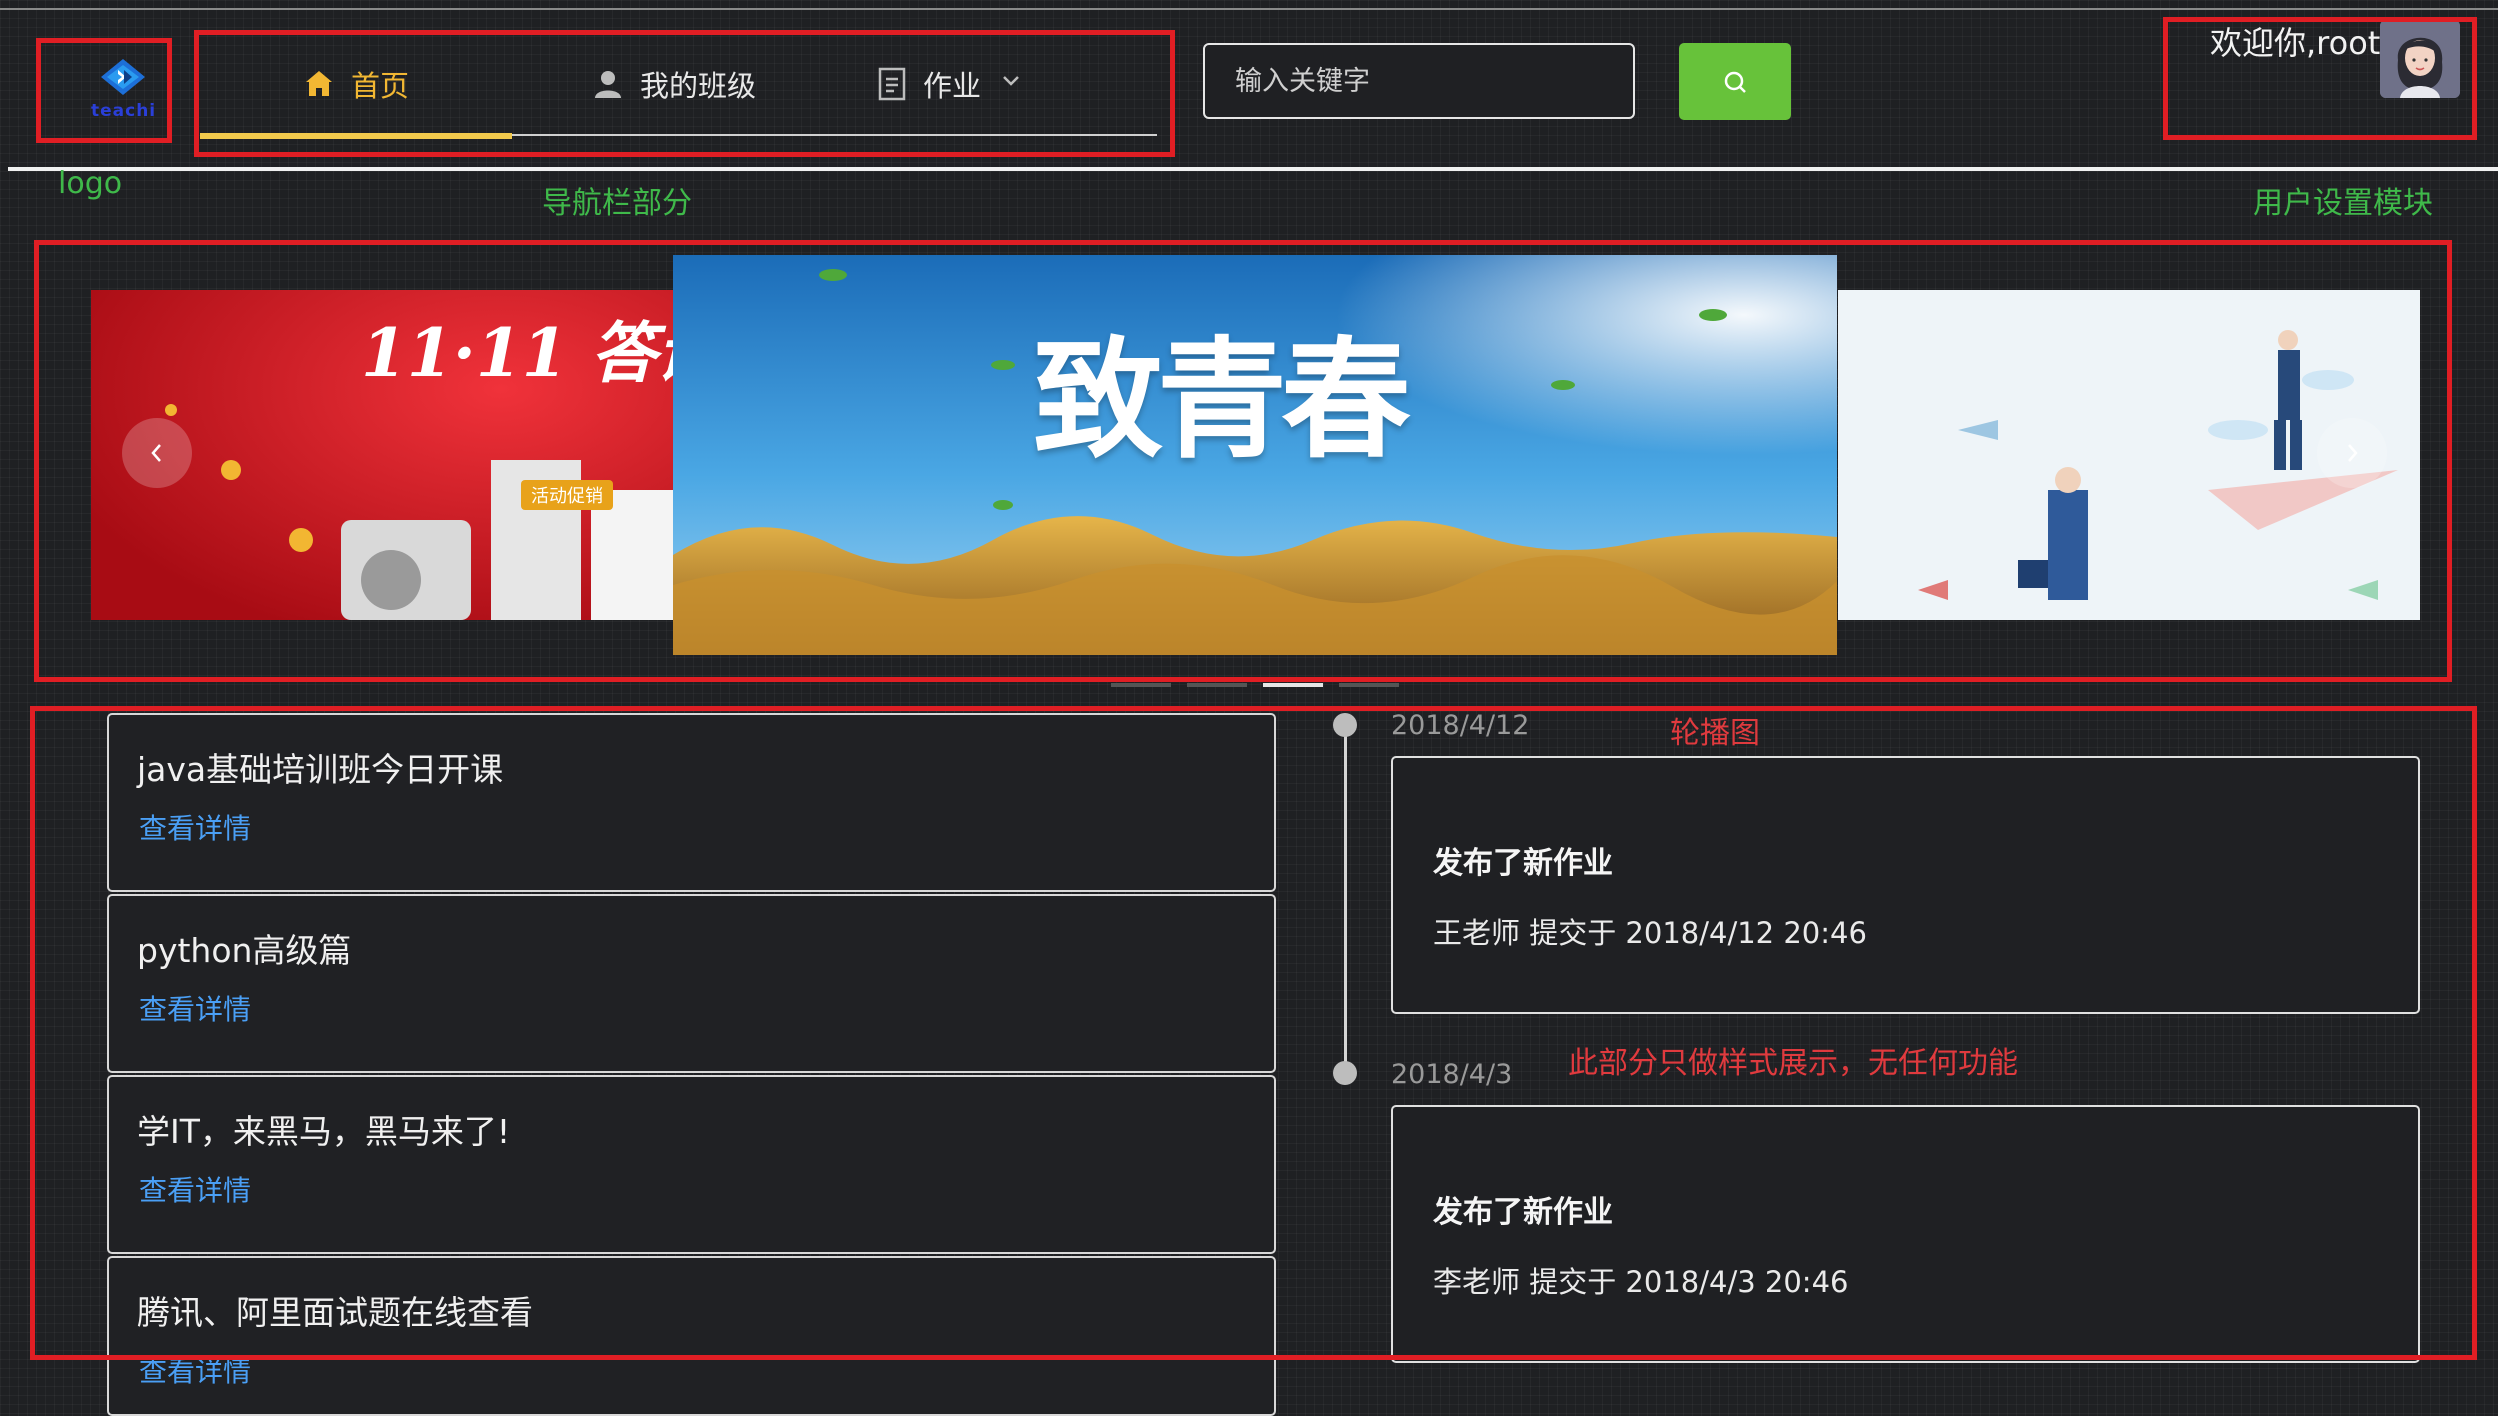 This screenshot has width=2498, height=1416. I want to click on annotation-box-logo, so click(104, 90).